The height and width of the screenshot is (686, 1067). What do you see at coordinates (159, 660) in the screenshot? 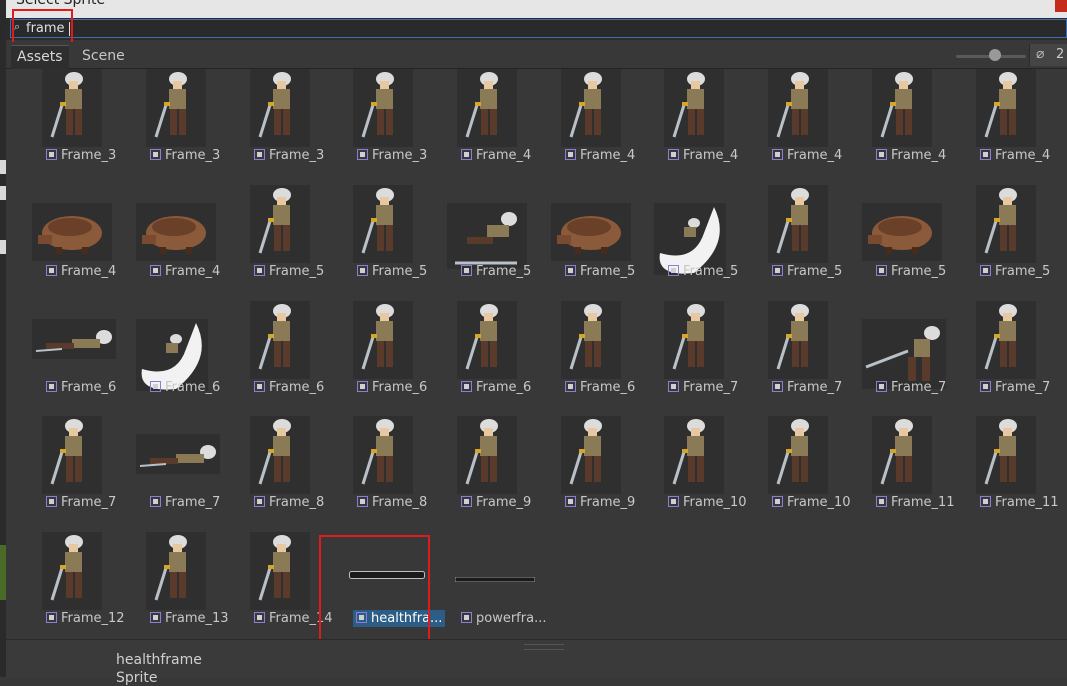
I see `selected-asset-name: healthframe` at bounding box center [159, 660].